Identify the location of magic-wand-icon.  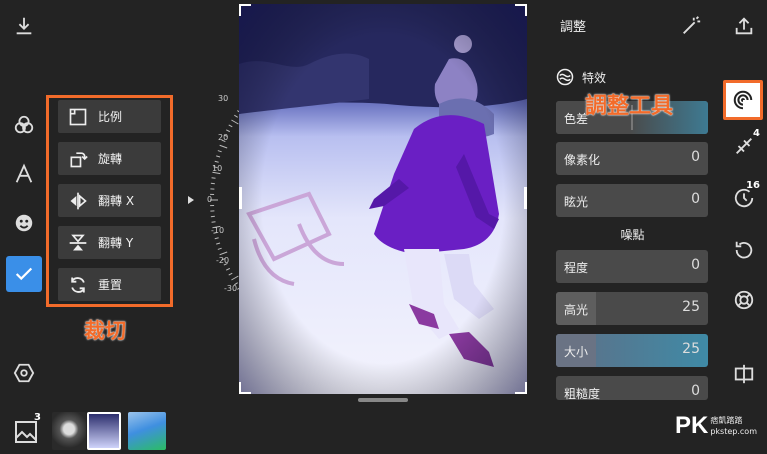
(691, 28).